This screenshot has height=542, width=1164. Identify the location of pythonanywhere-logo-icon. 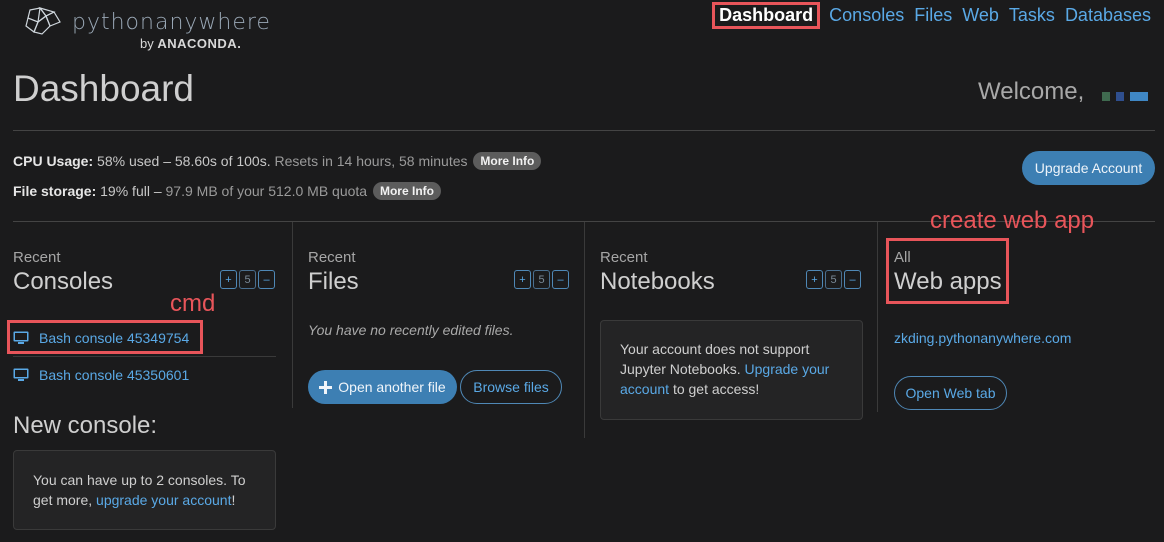
(43, 20).